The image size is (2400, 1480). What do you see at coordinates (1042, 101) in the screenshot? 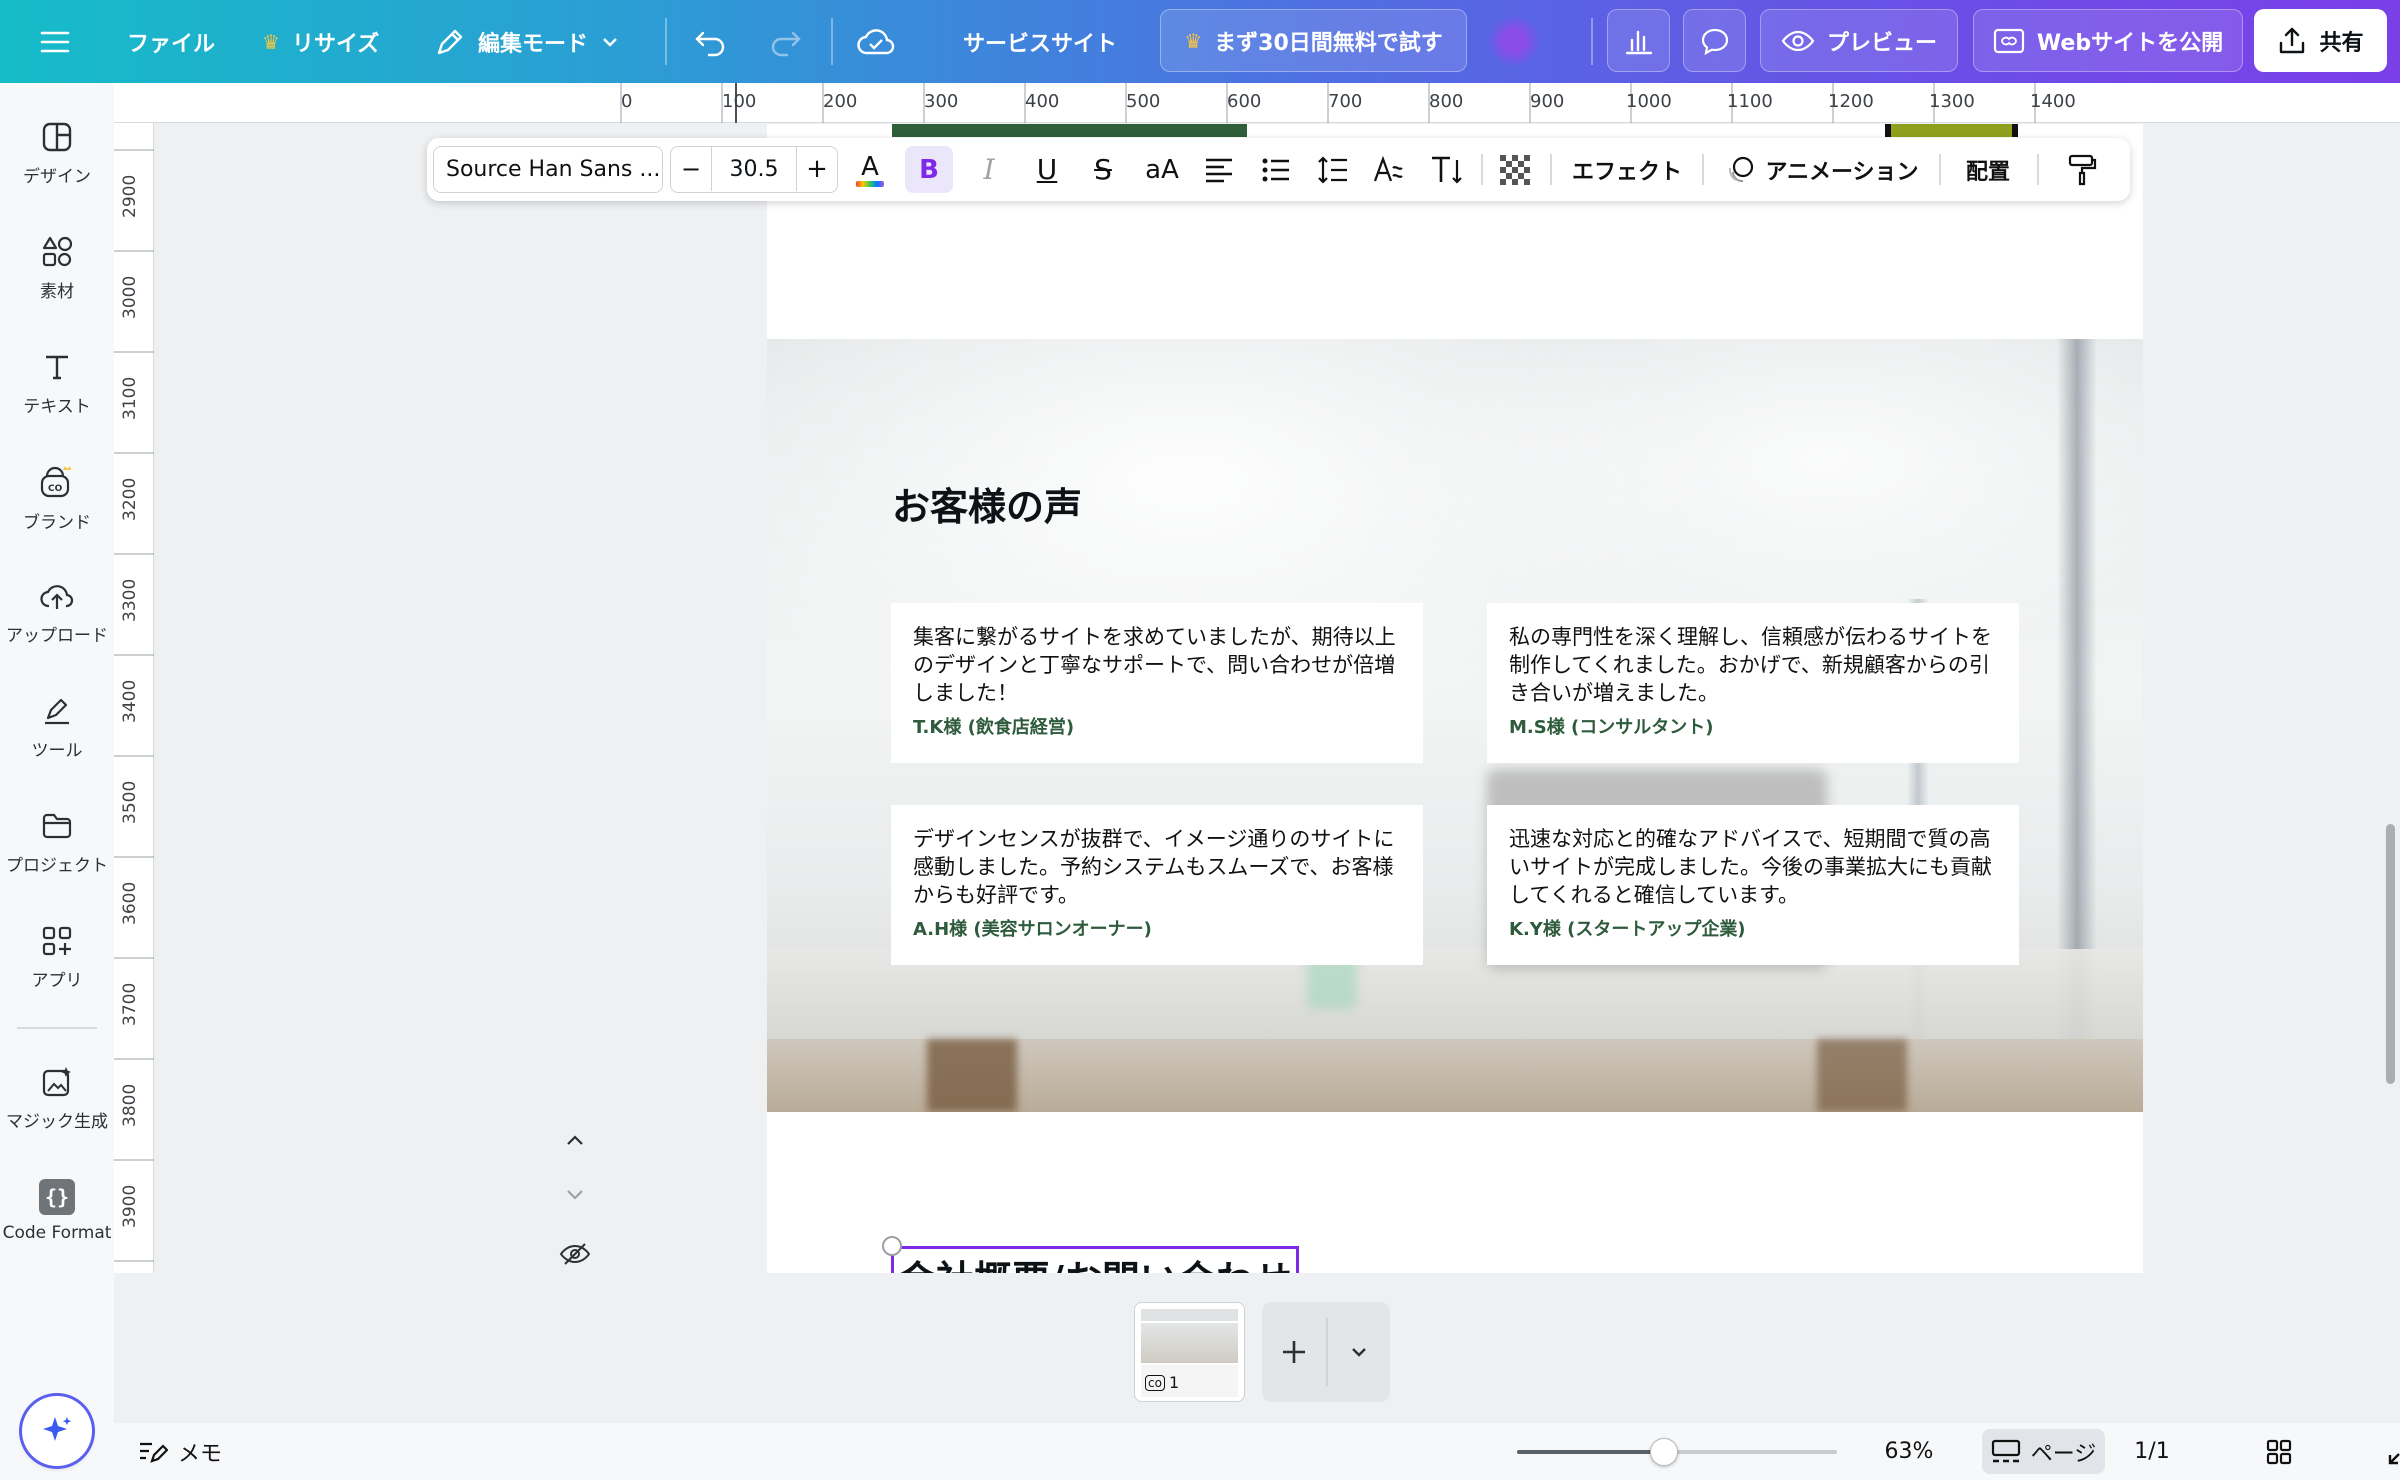
I see `ruler-label: 400` at bounding box center [1042, 101].